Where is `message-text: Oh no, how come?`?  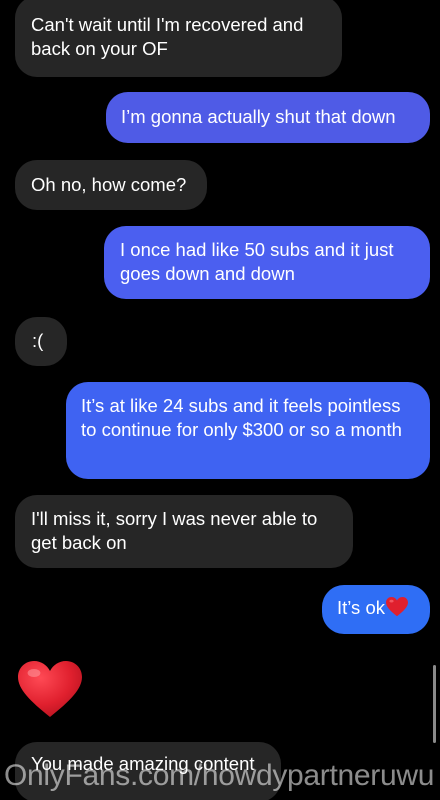 message-text: Oh no, how come? is located at coordinates (109, 184).